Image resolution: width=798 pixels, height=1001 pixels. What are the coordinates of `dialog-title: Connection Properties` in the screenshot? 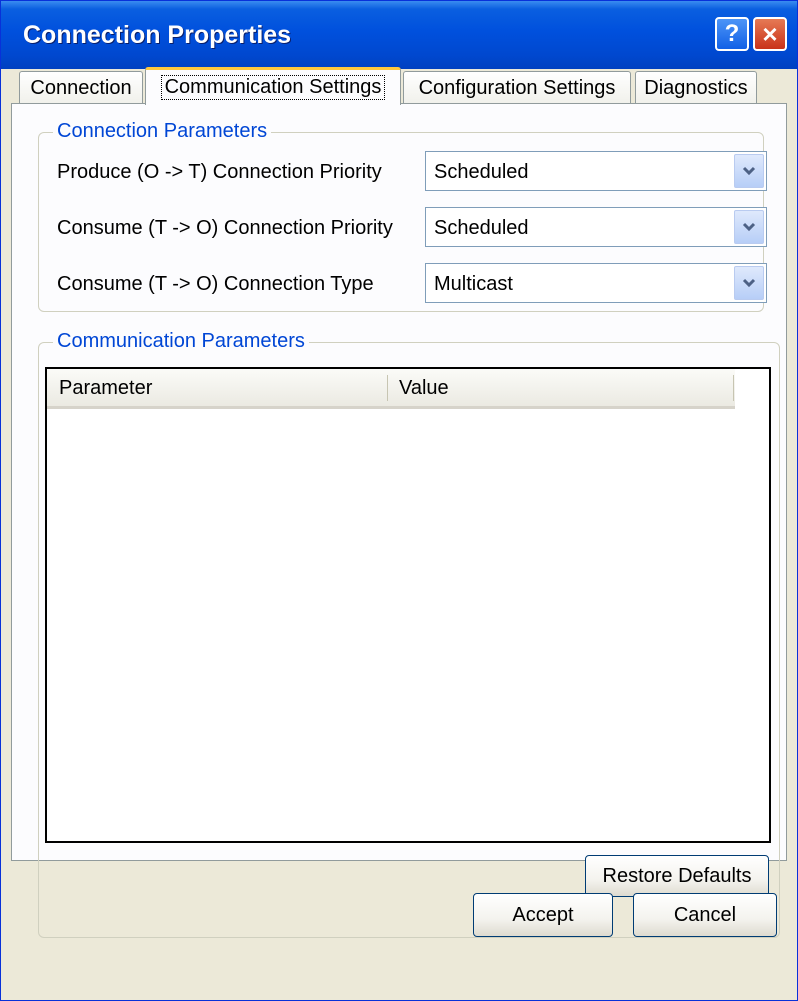 It's located at (157, 35).